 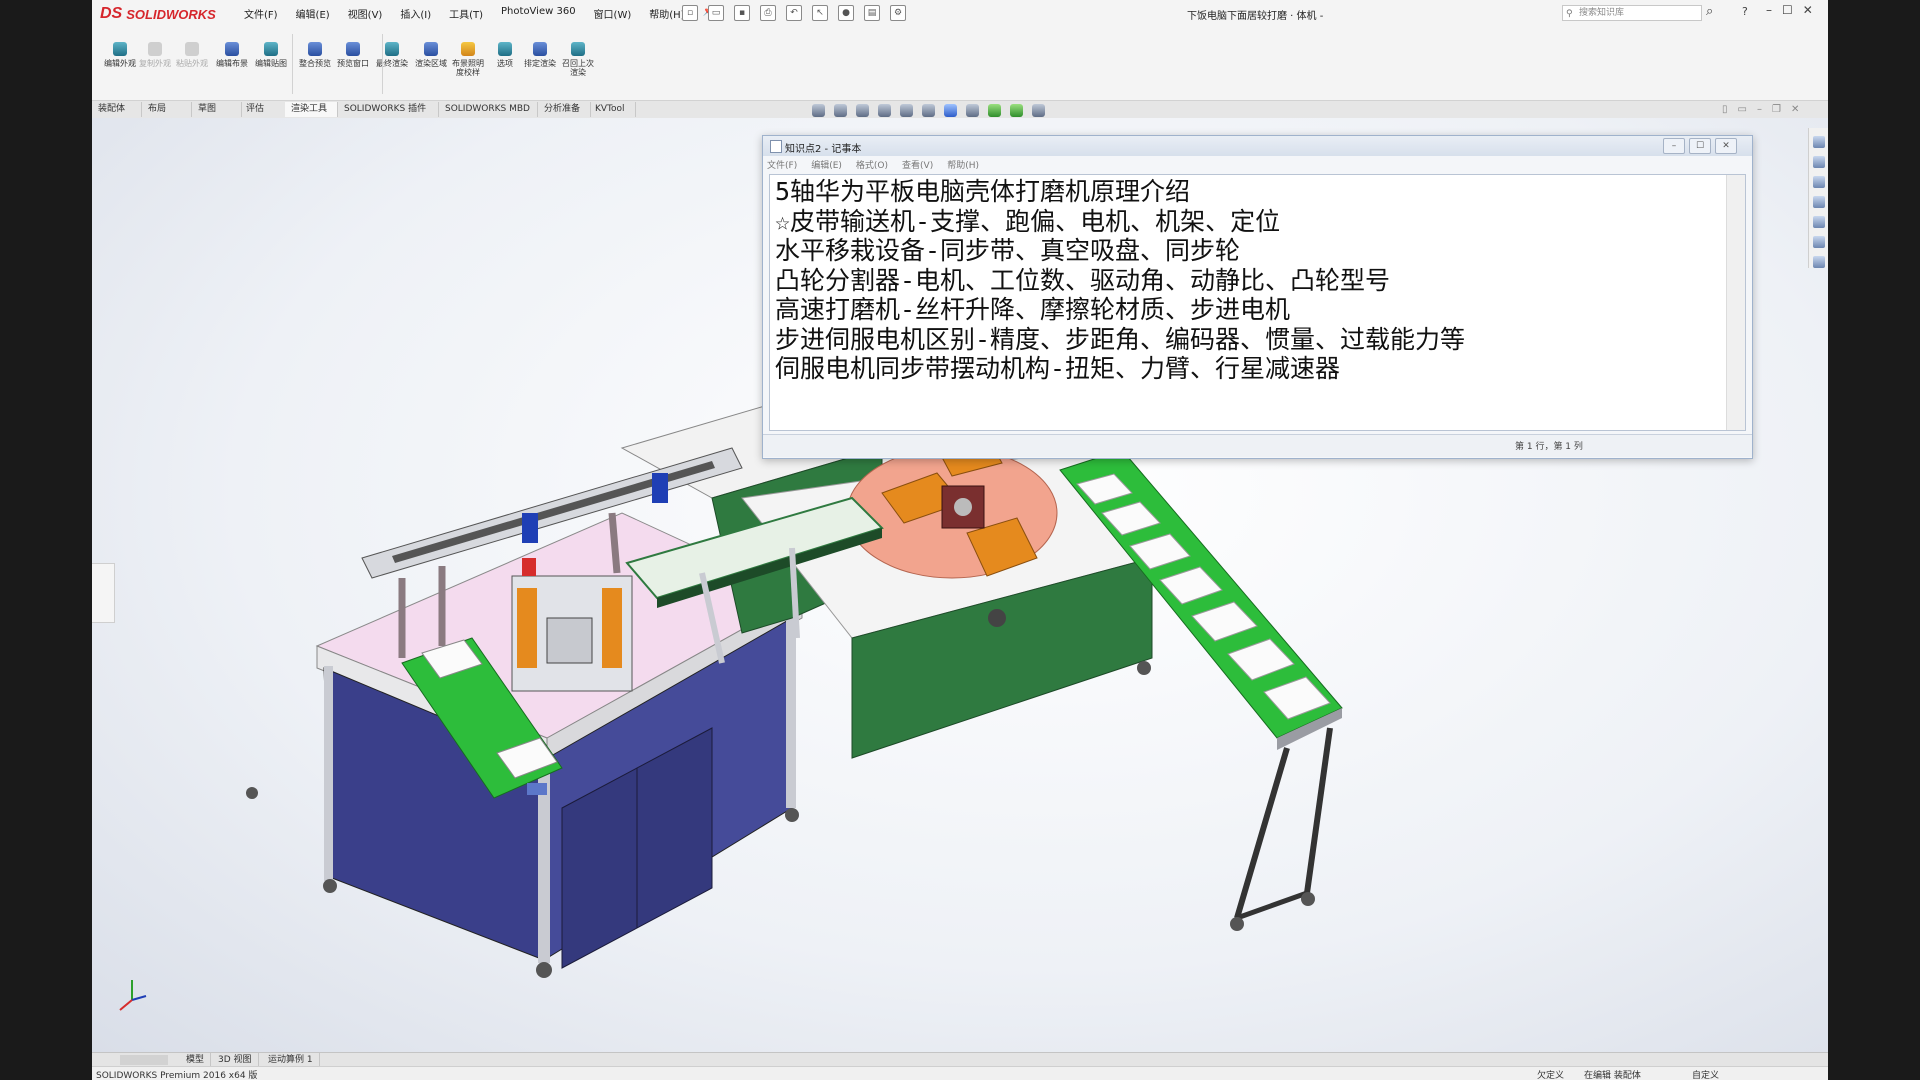 I want to click on viewport-controls: ▯ ▭ – ❐ ✕, so click(x=1760, y=109).